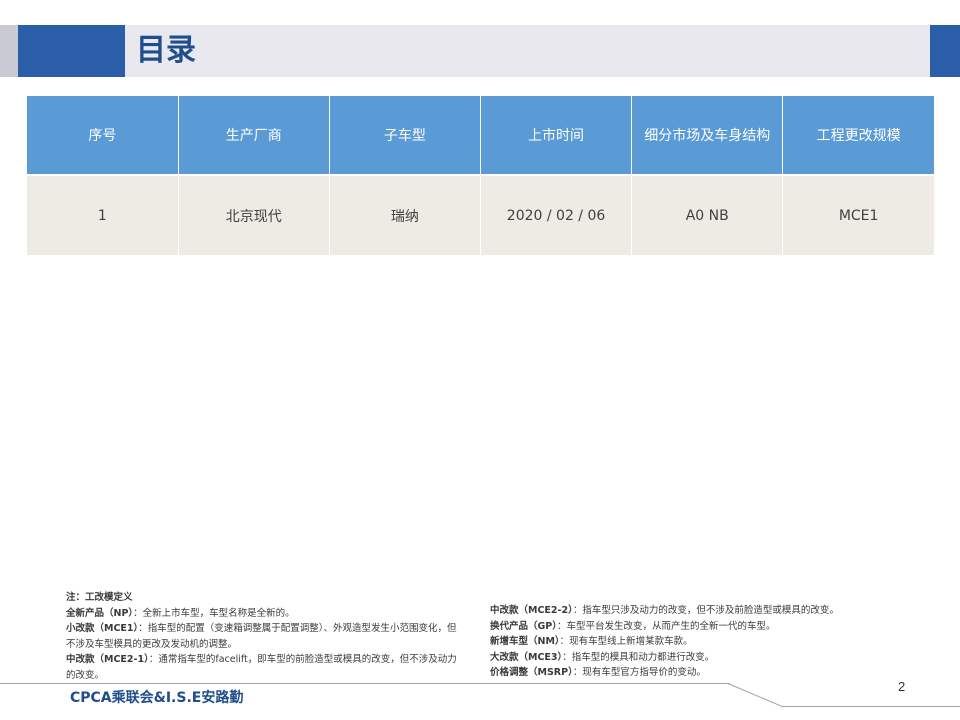 The width and height of the screenshot is (960, 720). What do you see at coordinates (254, 135) in the screenshot?
I see `header-cell: 生产厂商` at bounding box center [254, 135].